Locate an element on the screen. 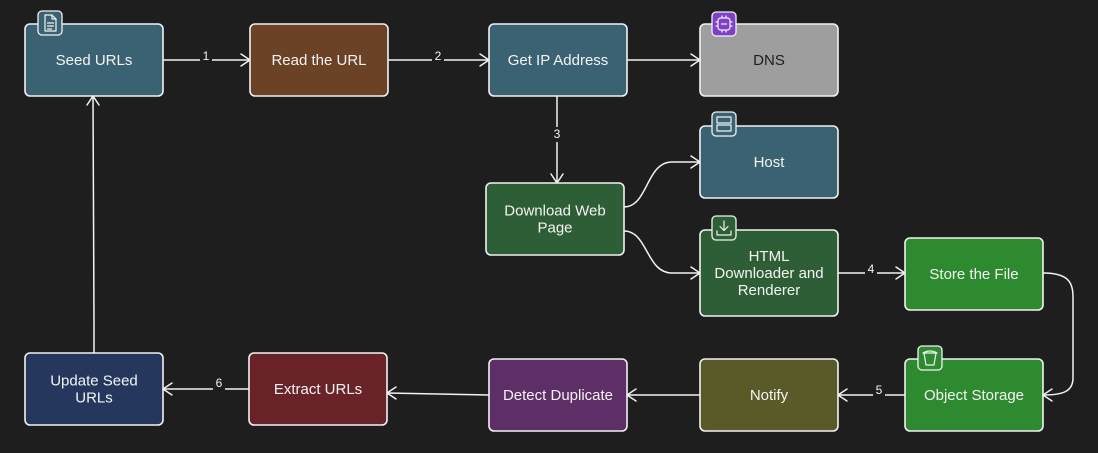  edge-getip-to-download: 3 is located at coordinates (557, 140).